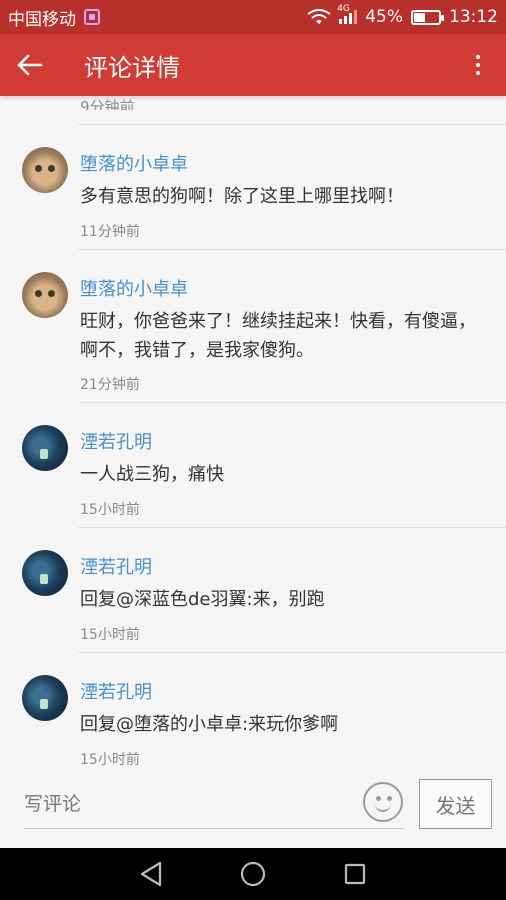 The width and height of the screenshot is (506, 900). Describe the element at coordinates (473, 17) in the screenshot. I see `clock: 13:12` at that location.